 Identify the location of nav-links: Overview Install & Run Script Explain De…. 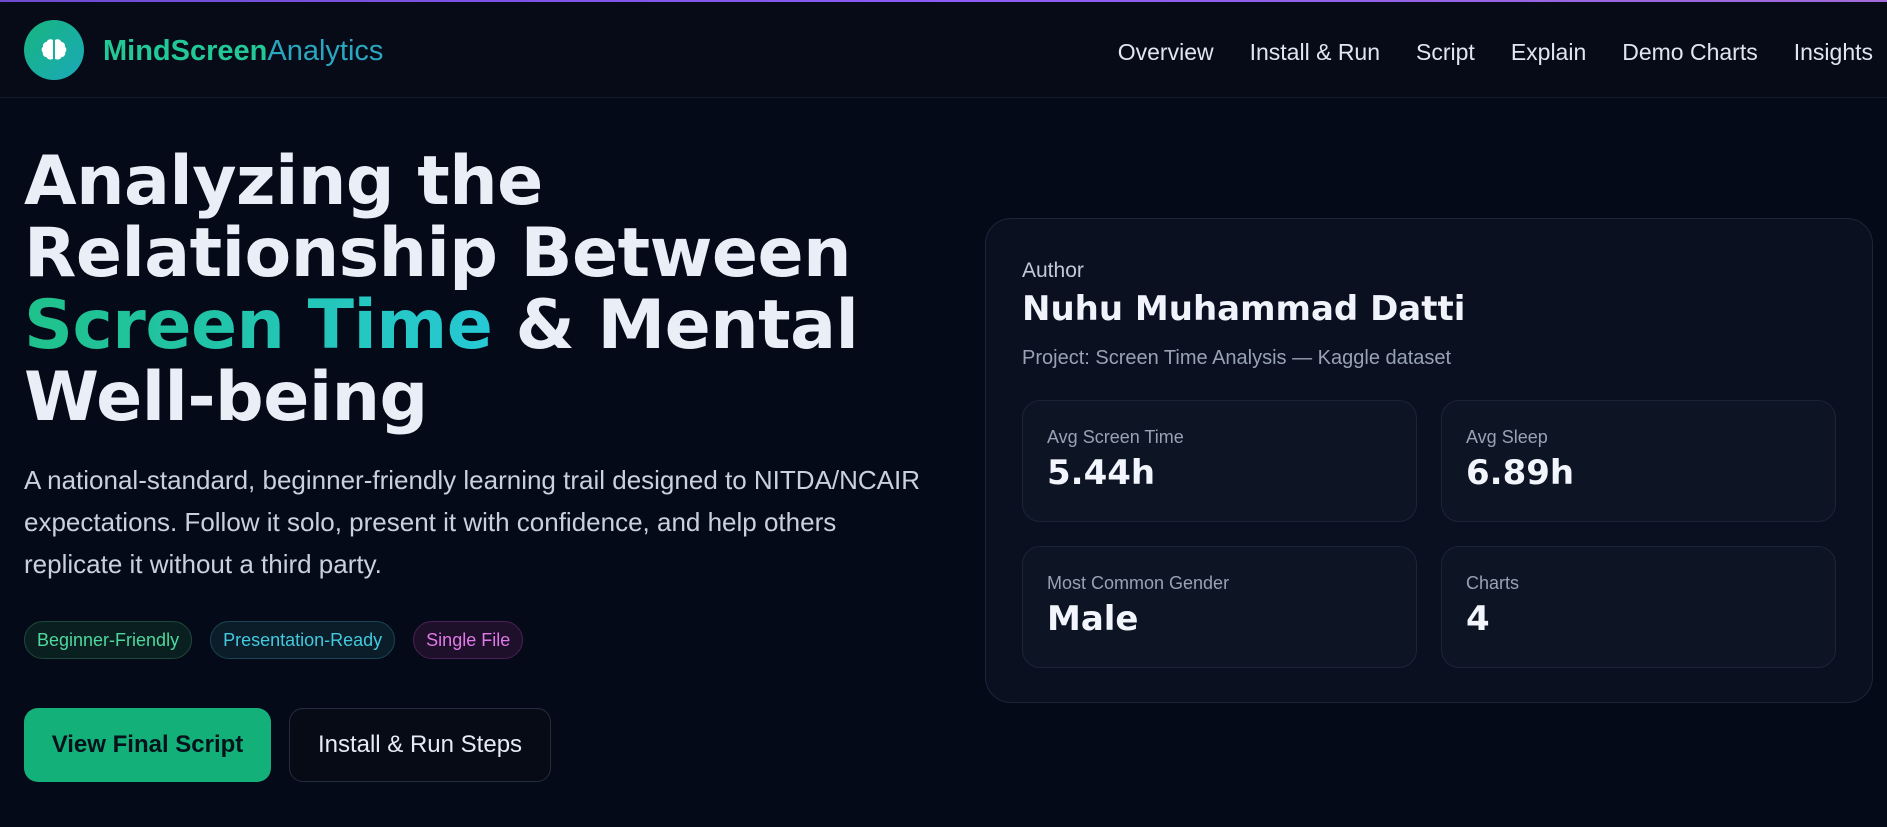
(1495, 52).